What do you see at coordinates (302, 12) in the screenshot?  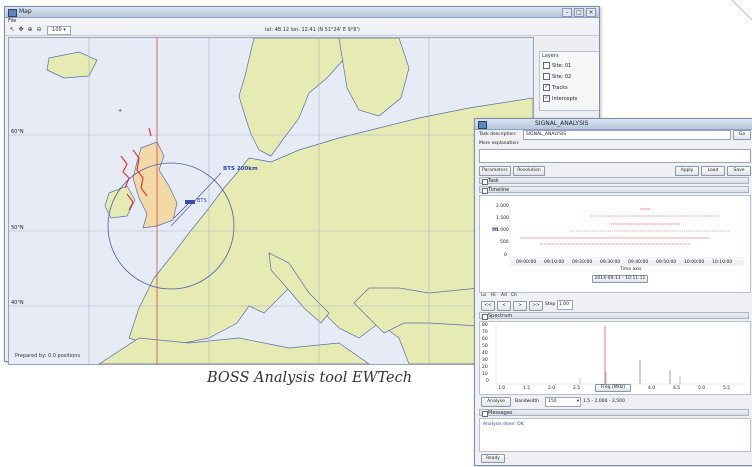 I see `map-titlebar: Map – □ ×` at bounding box center [302, 12].